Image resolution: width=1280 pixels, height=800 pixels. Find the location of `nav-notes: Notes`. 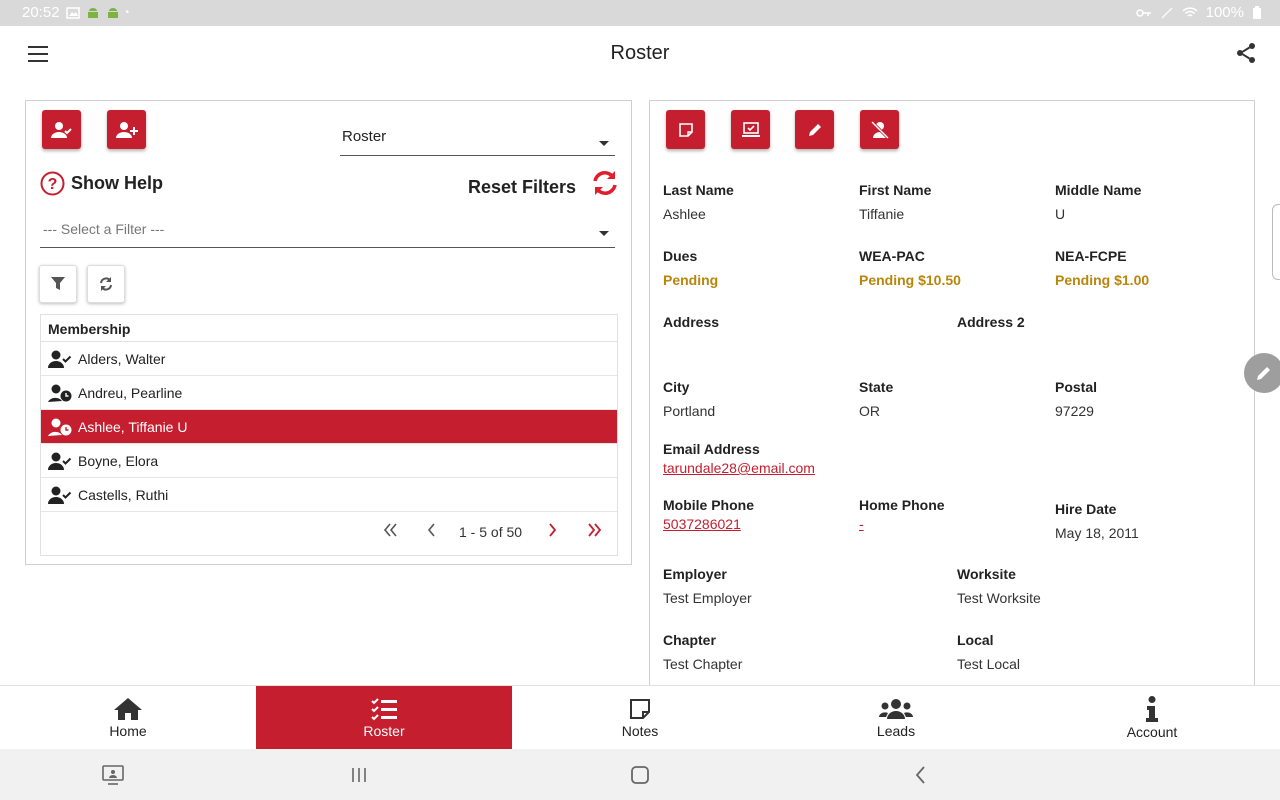

nav-notes: Notes is located at coordinates (640, 718).